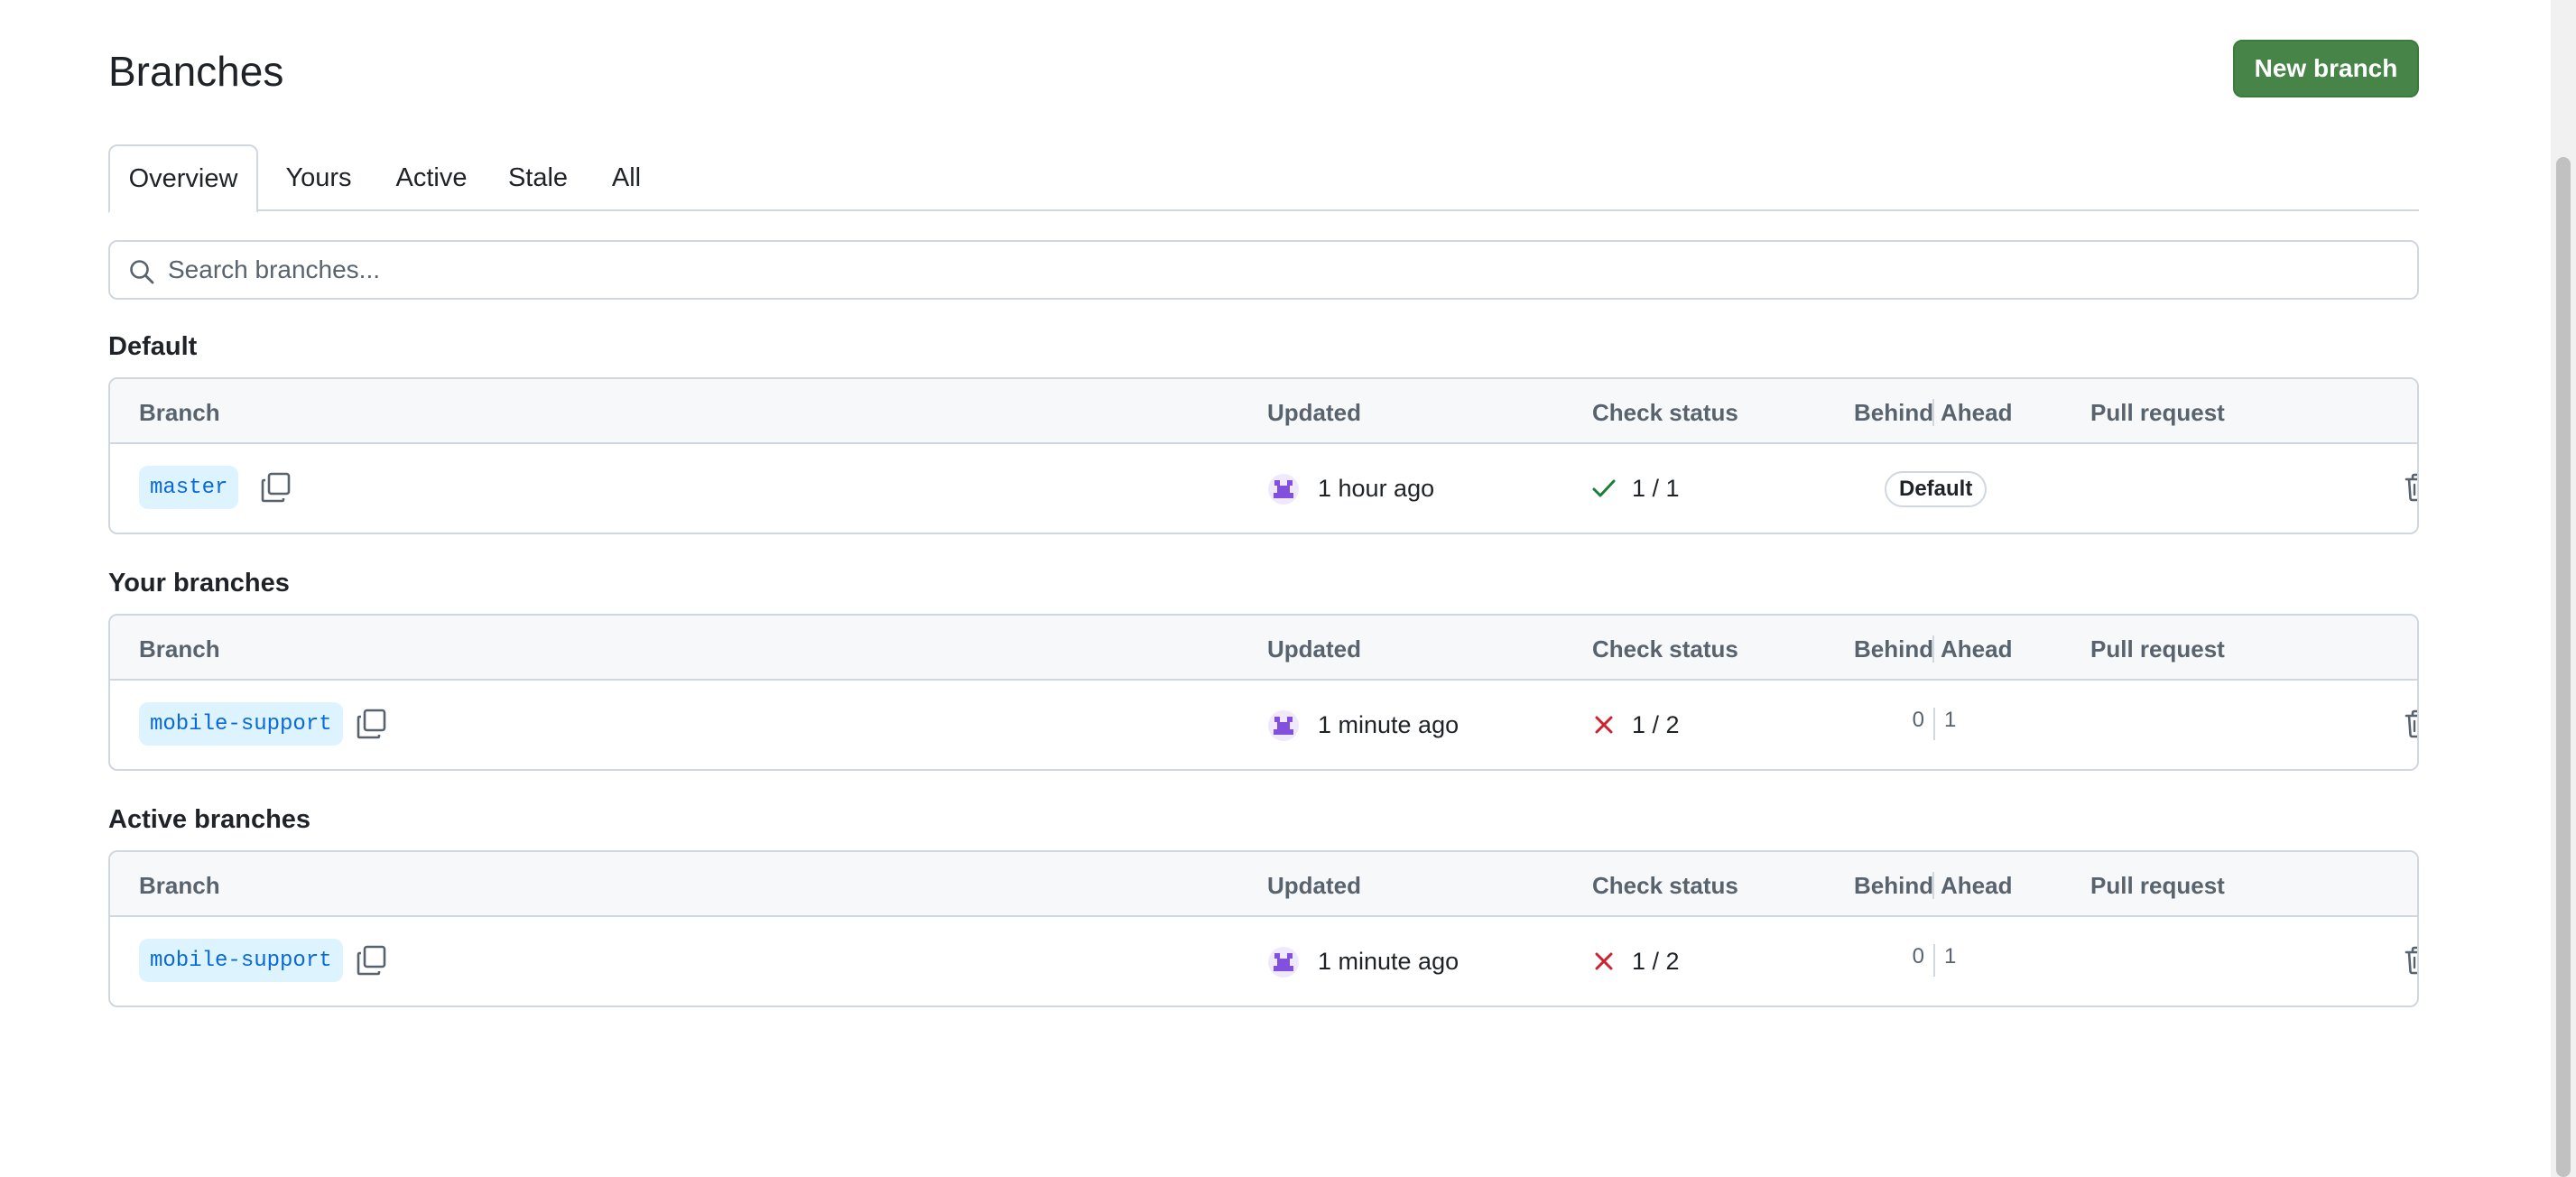 The width and height of the screenshot is (2576, 1177). What do you see at coordinates (199, 584) in the screenshot?
I see `section-title-your-branches: Your branches` at bounding box center [199, 584].